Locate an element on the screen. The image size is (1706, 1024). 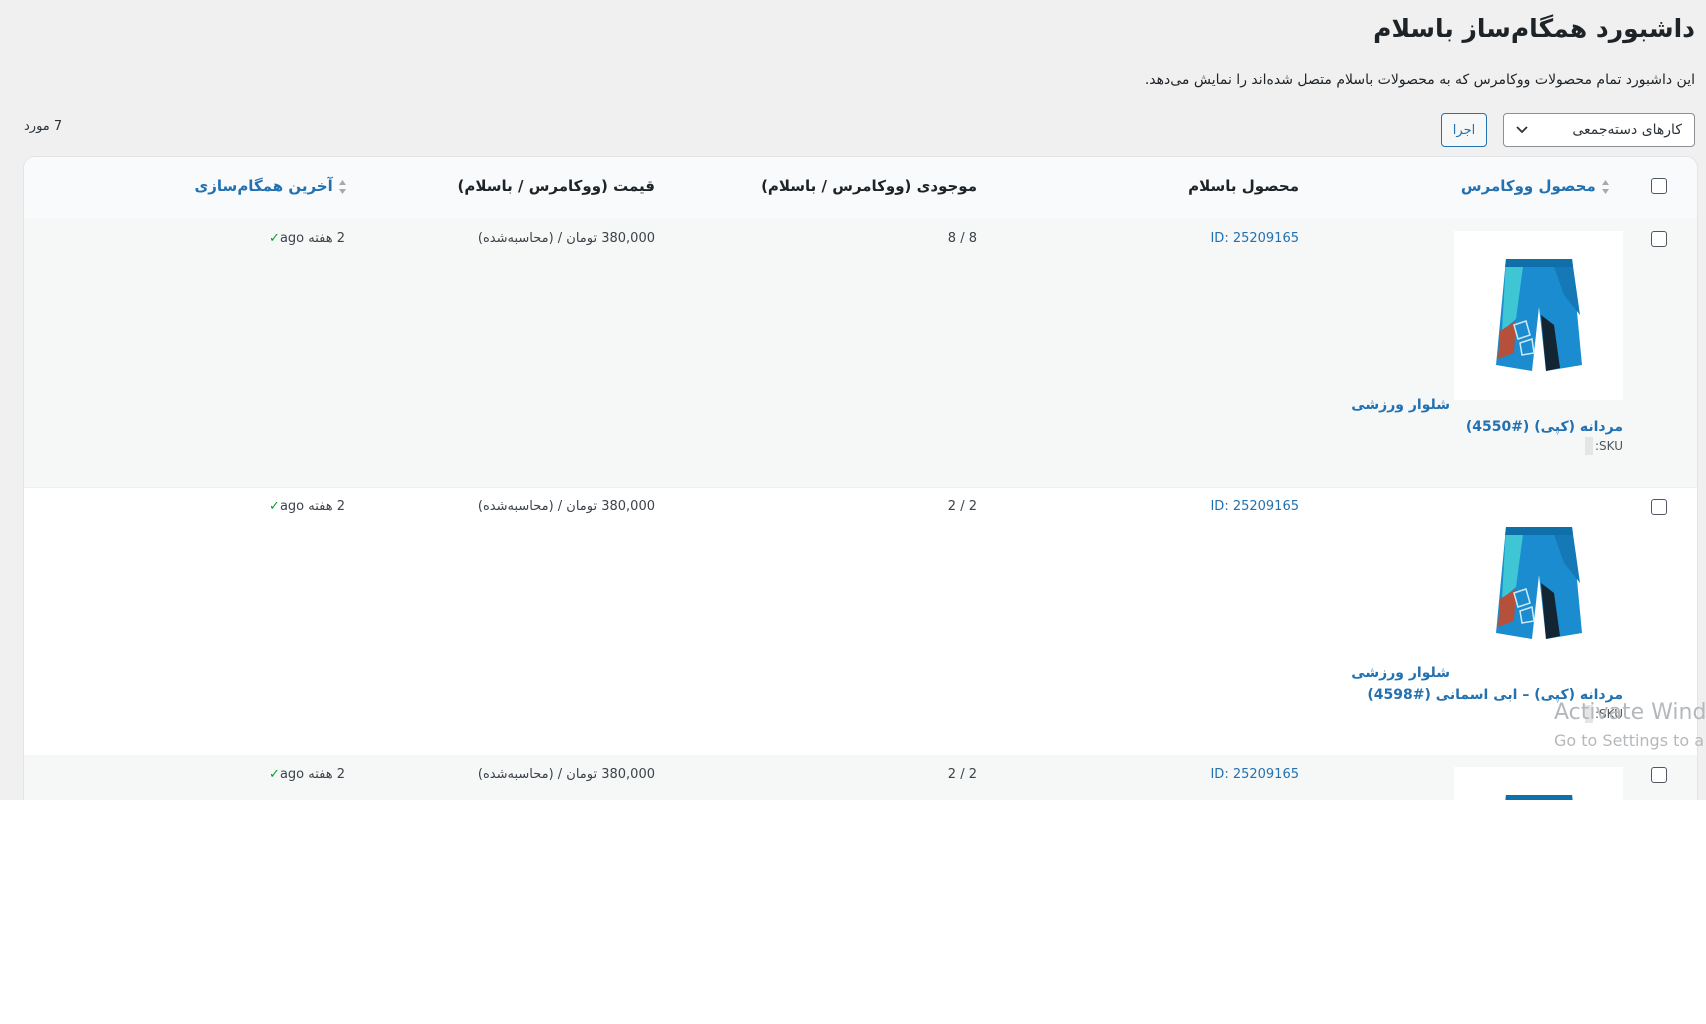
item-count: 7 مورد is located at coordinates (43, 126).